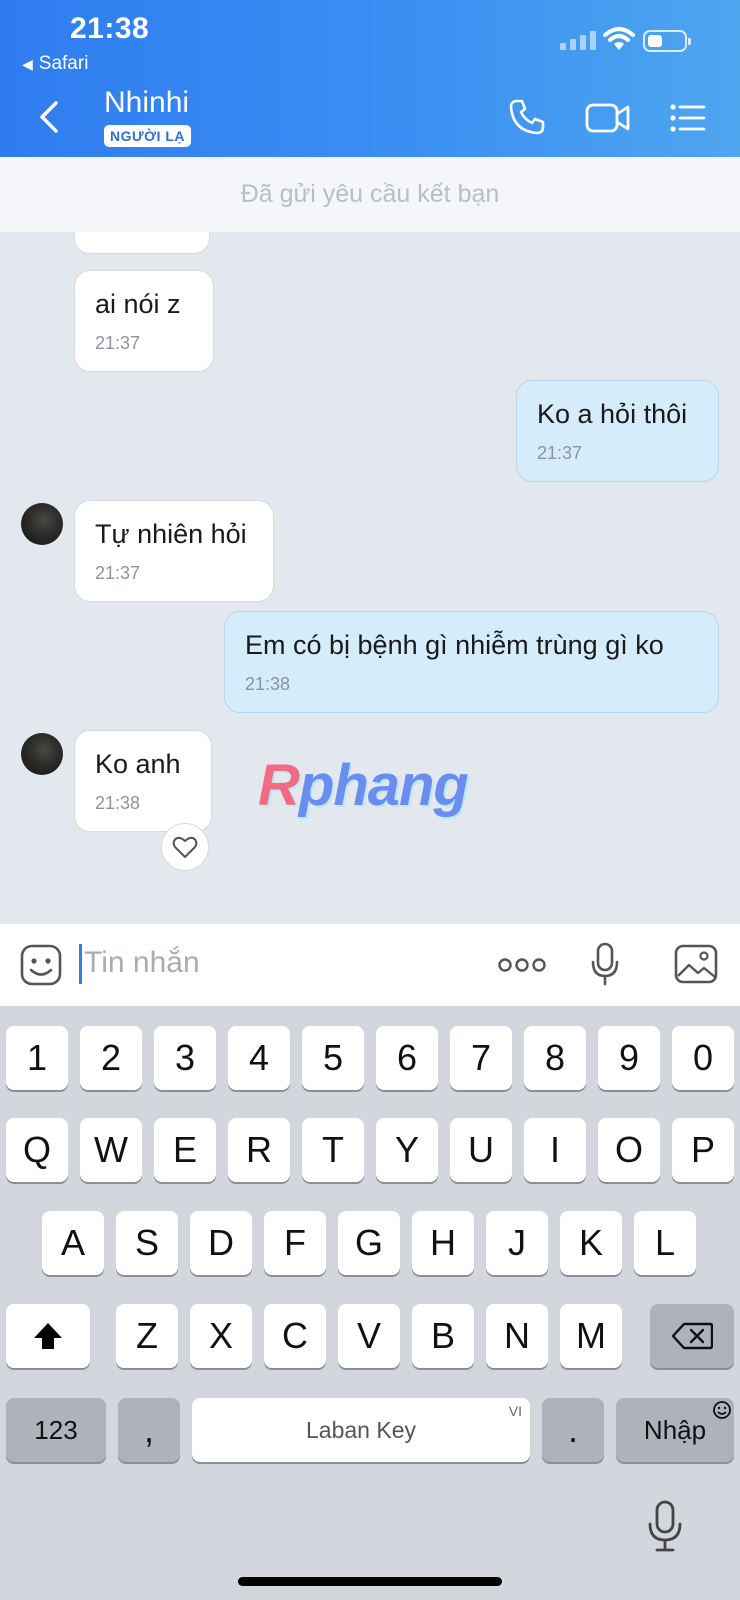 The image size is (740, 1600). What do you see at coordinates (665, 1527) in the screenshot?
I see `dictation-microphone-icon` at bounding box center [665, 1527].